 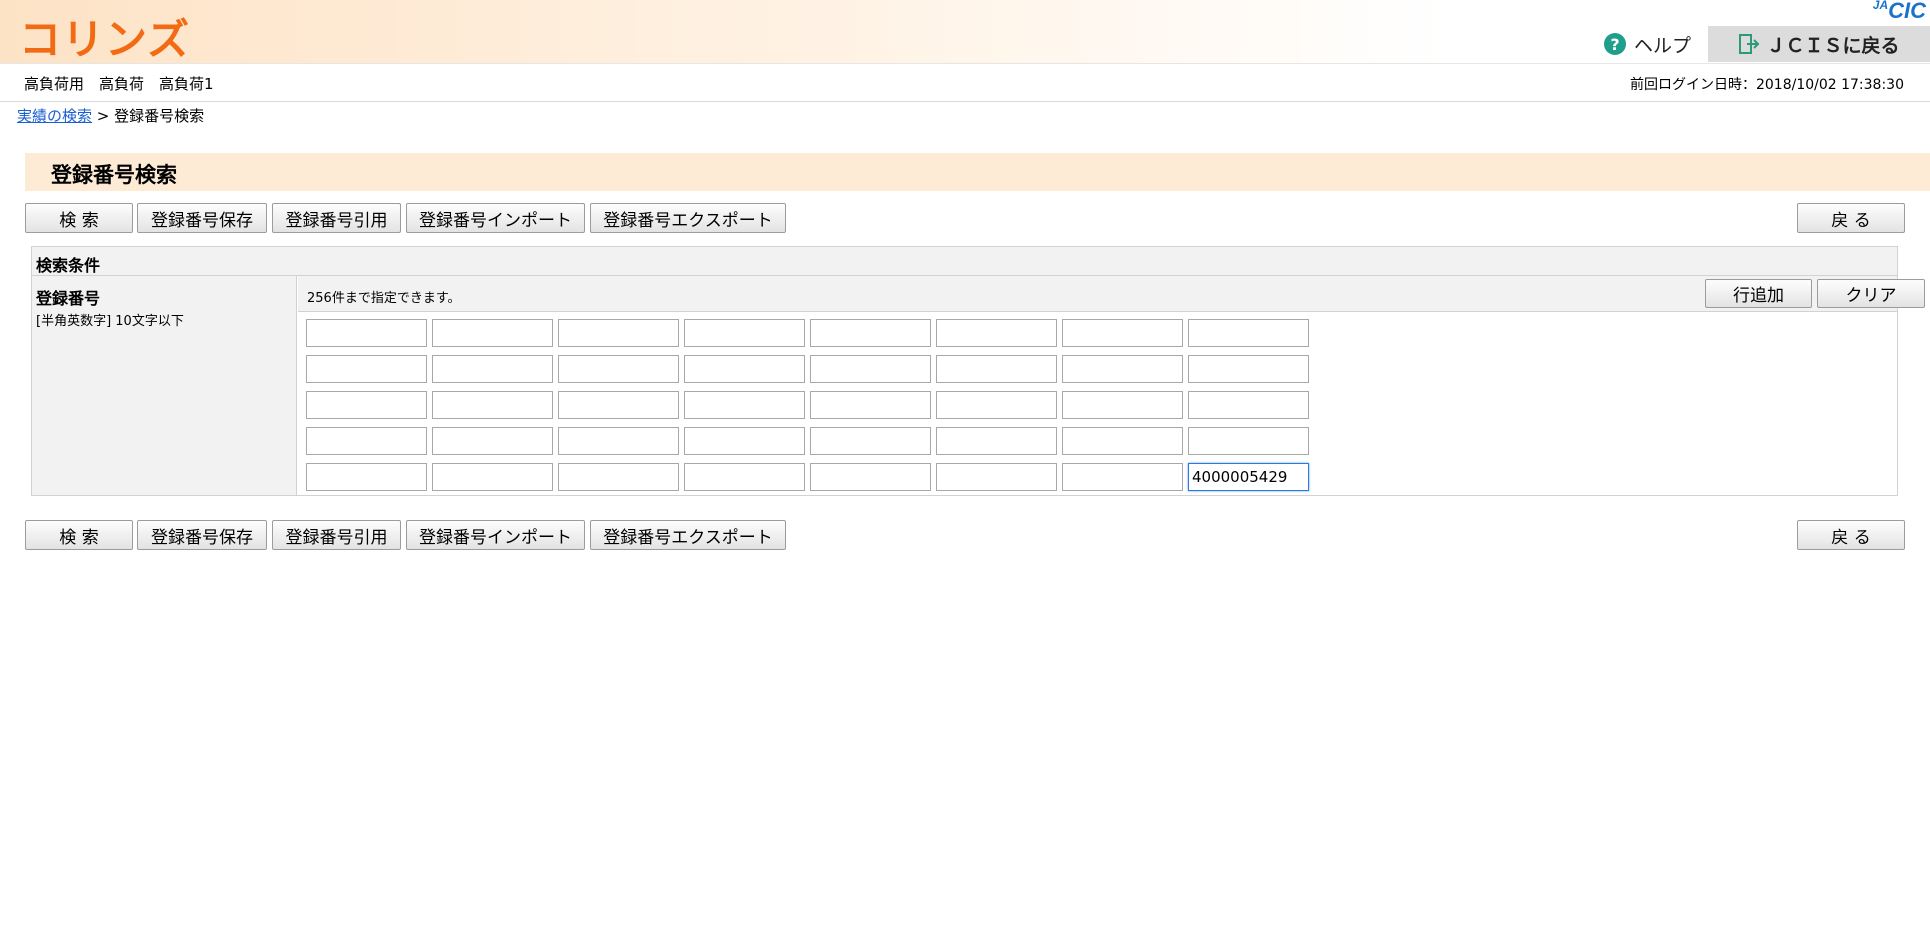 What do you see at coordinates (164, 385) in the screenshot?
I see `field-label-cell: 登録番号 [半角英数字] 10文字以下` at bounding box center [164, 385].